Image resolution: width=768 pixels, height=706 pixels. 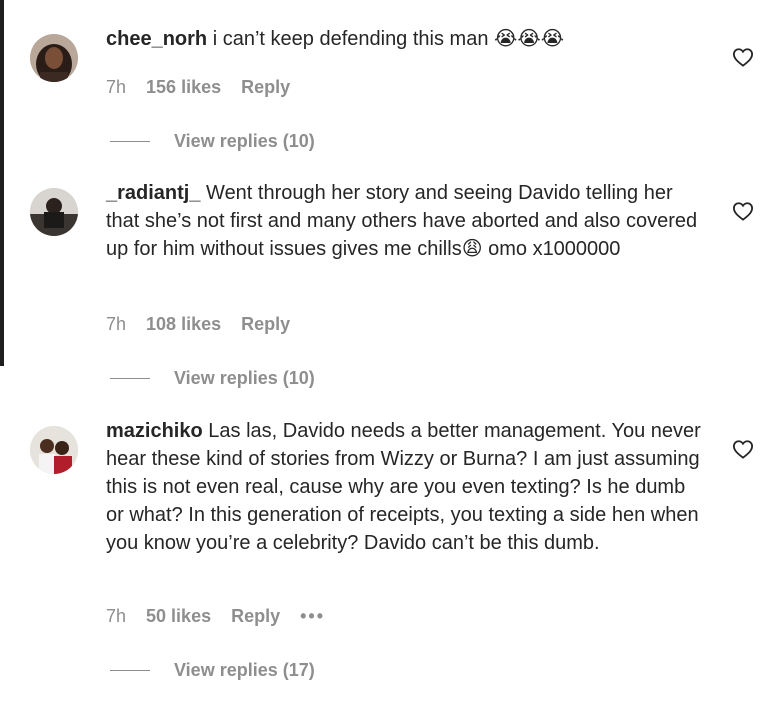 I want to click on view-replies-label: View replies (17), so click(x=244, y=670).